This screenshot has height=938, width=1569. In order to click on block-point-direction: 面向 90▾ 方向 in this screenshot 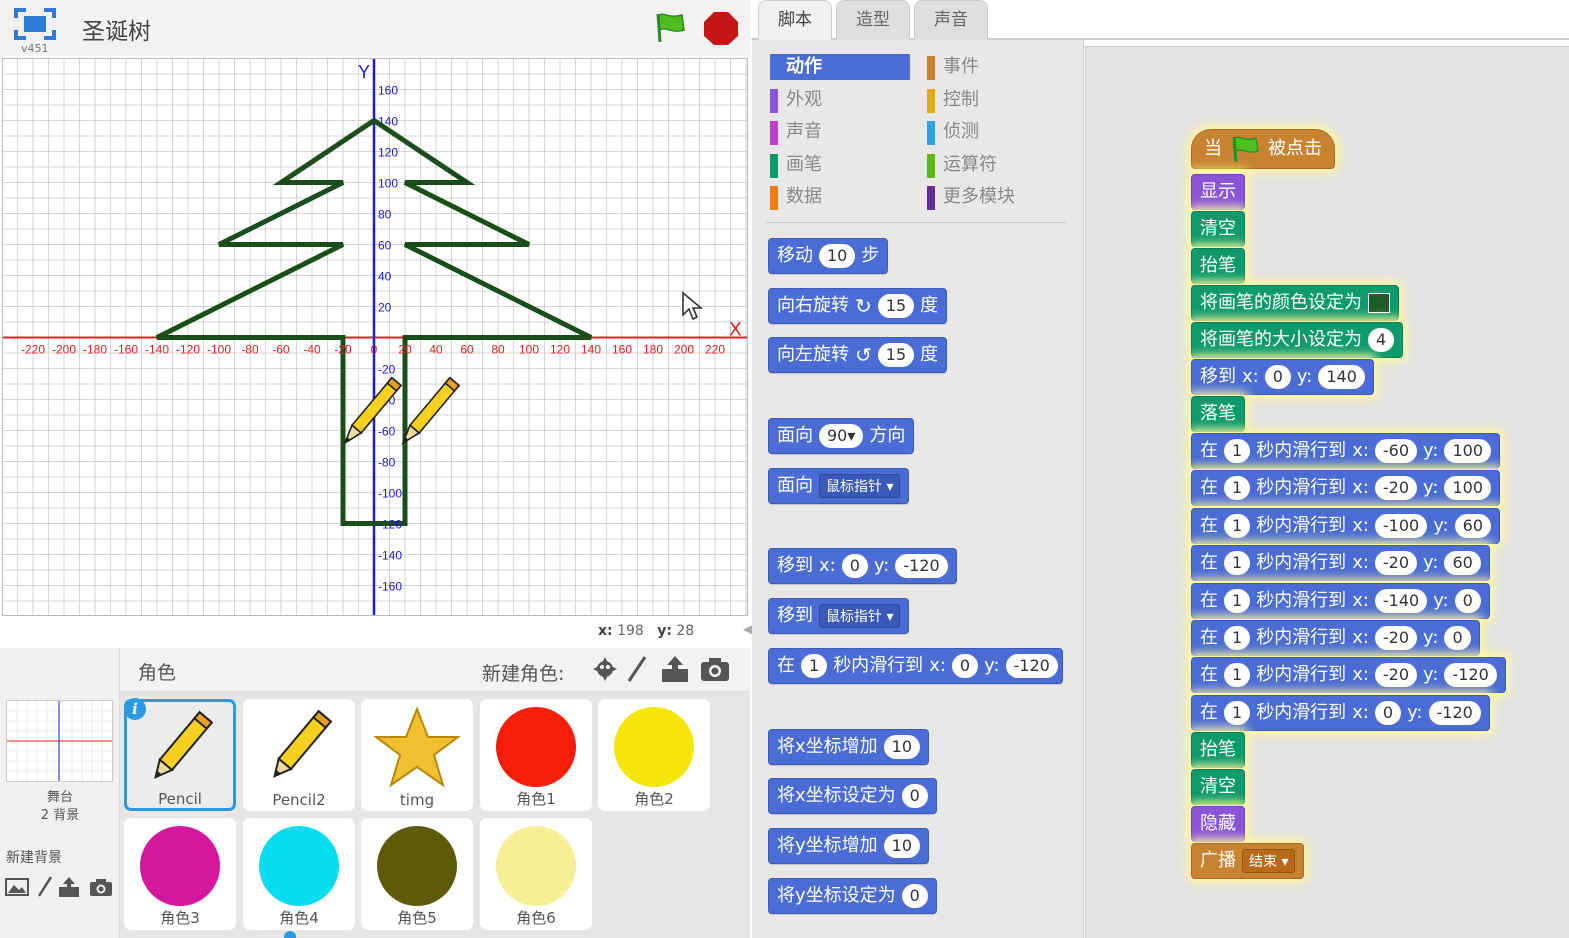, I will do `click(841, 436)`.